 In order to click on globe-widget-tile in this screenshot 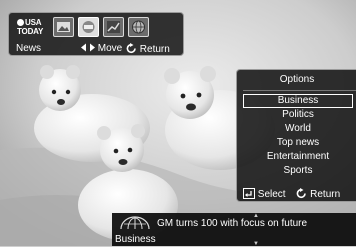, I will do `click(138, 27)`.